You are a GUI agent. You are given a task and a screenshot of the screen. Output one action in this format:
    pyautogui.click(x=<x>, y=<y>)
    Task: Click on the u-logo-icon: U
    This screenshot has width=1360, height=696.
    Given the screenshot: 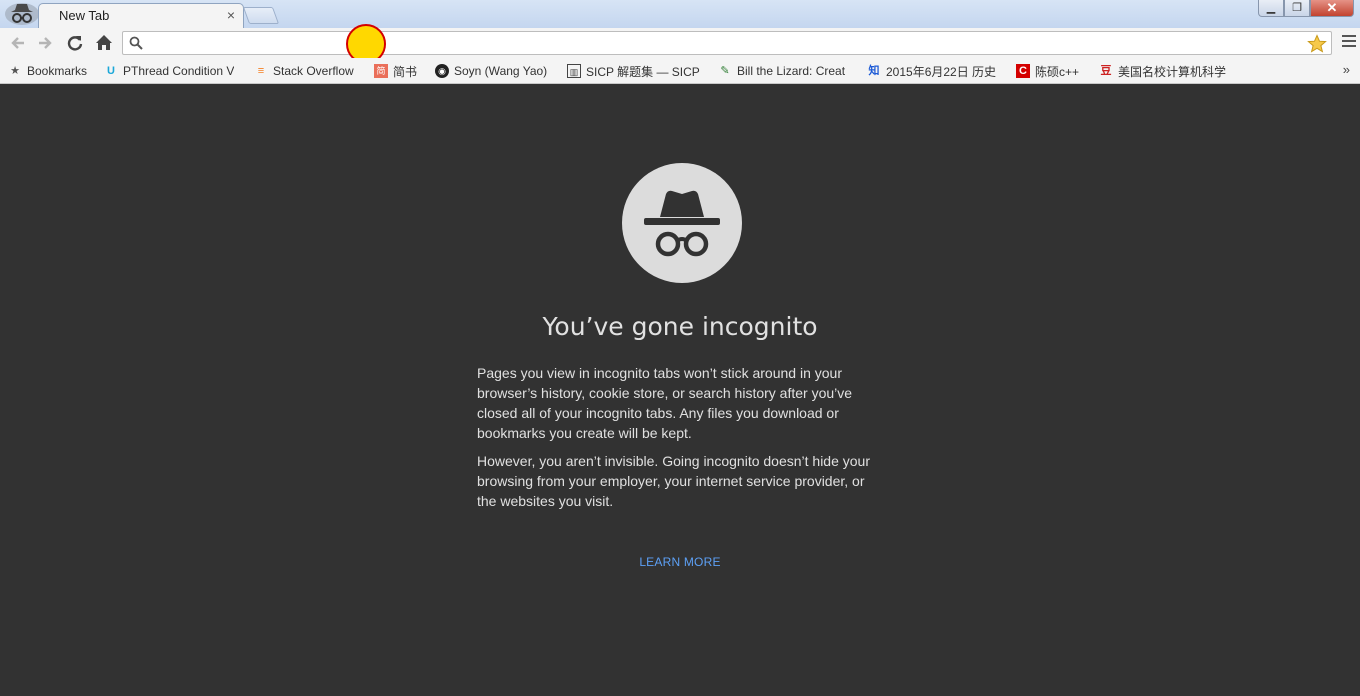 What is the action you would take?
    pyautogui.click(x=111, y=71)
    